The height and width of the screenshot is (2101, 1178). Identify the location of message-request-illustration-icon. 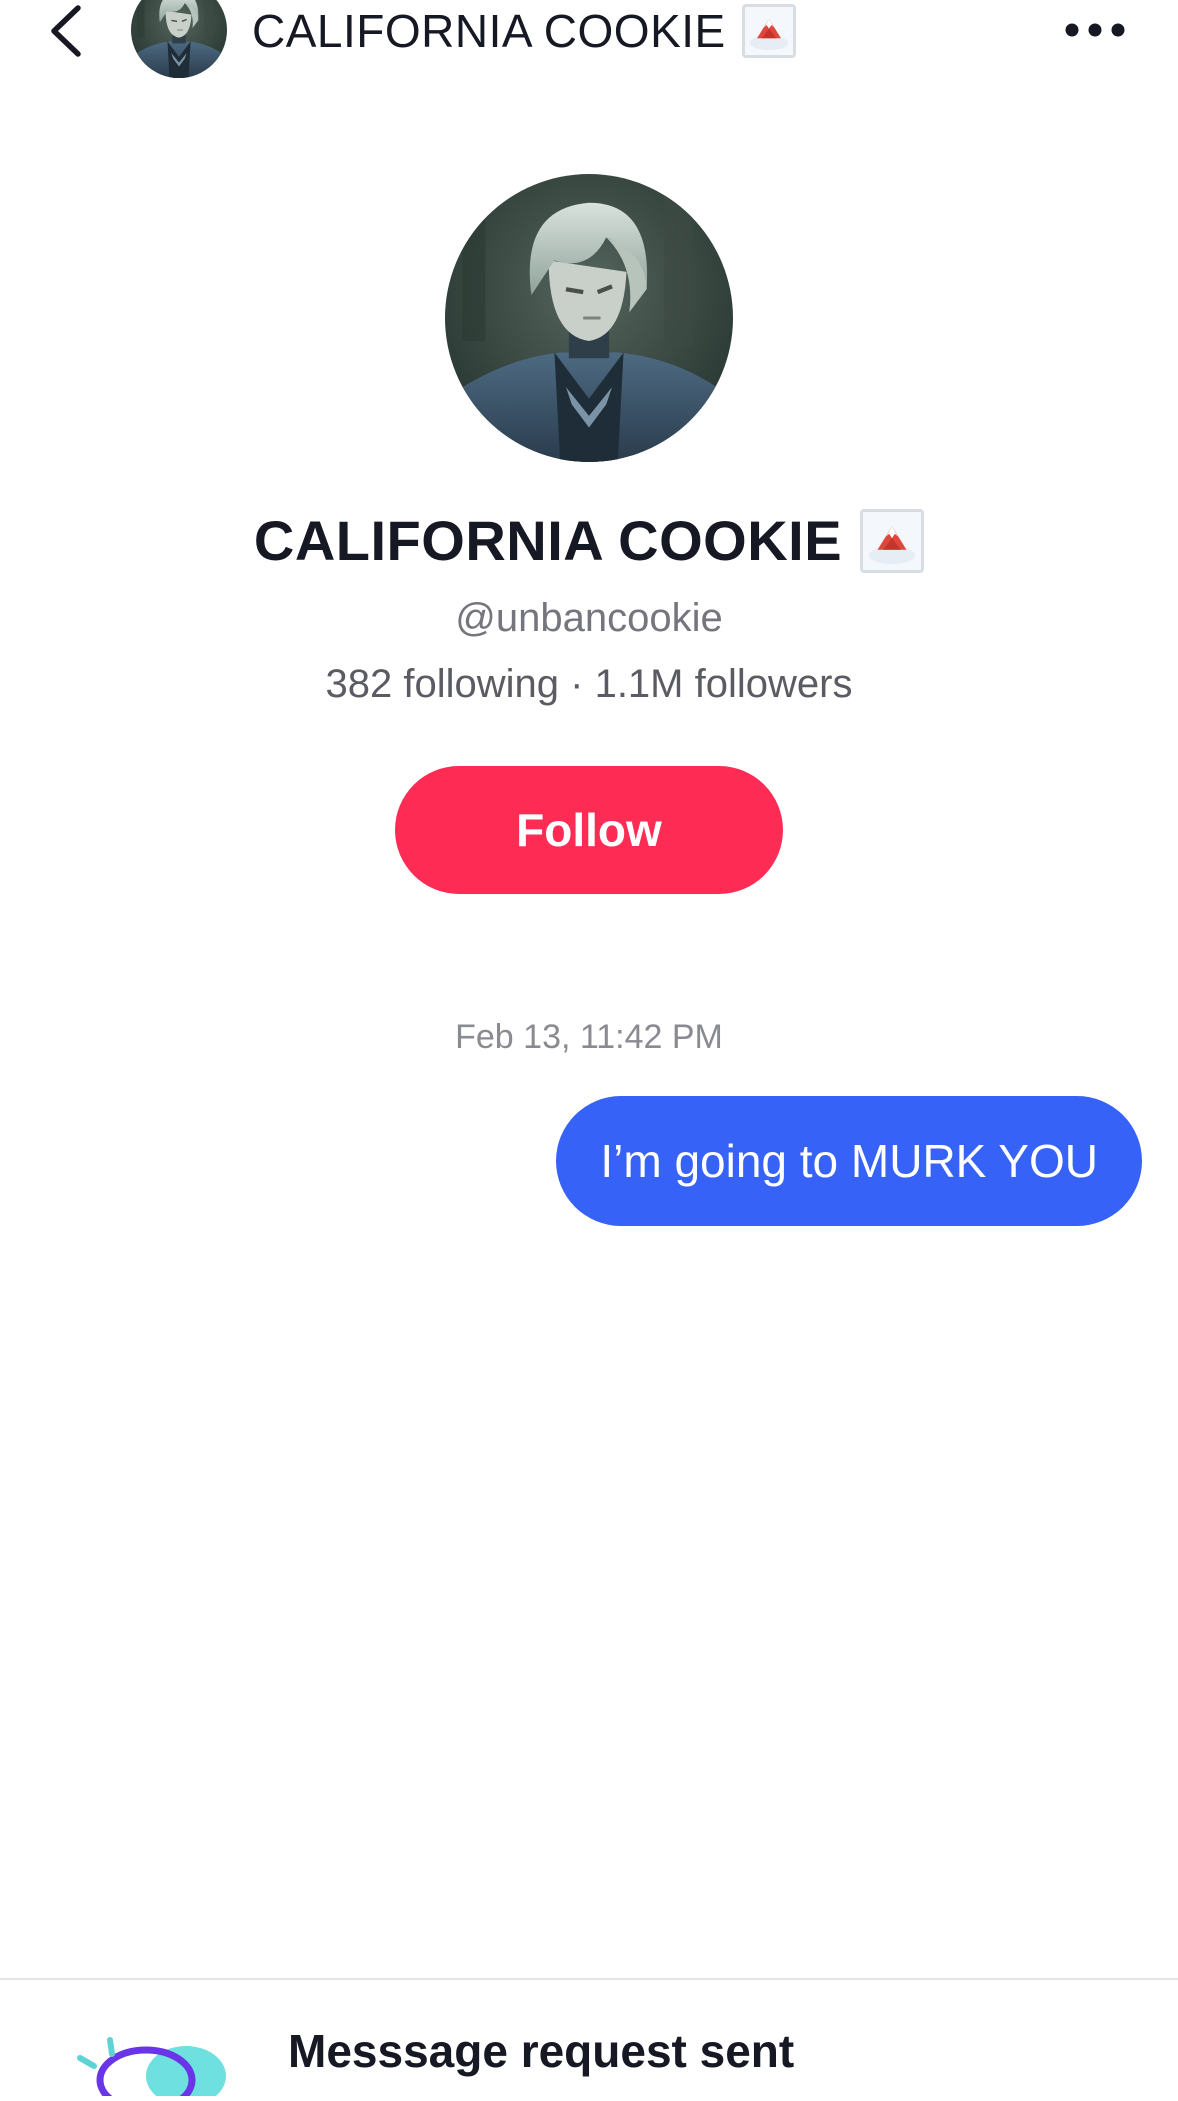
(156, 2068).